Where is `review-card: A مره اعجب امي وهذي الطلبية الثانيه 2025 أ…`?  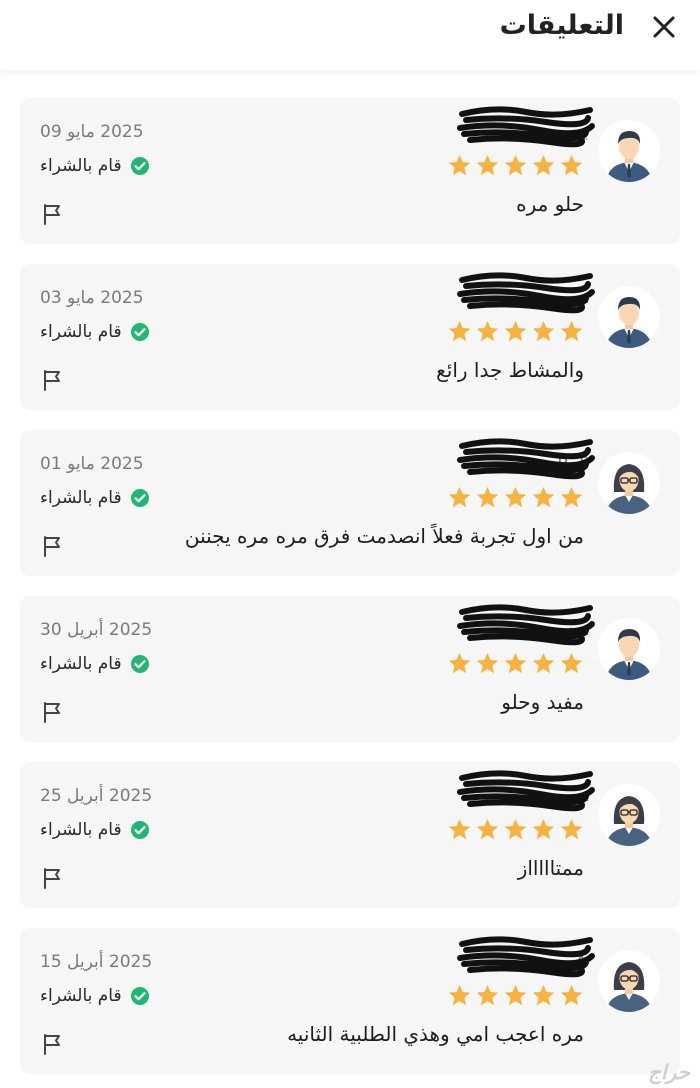 review-card: A مره اعجب امي وهذي الطلبية الثانيه 2025 أ… is located at coordinates (350, 1001).